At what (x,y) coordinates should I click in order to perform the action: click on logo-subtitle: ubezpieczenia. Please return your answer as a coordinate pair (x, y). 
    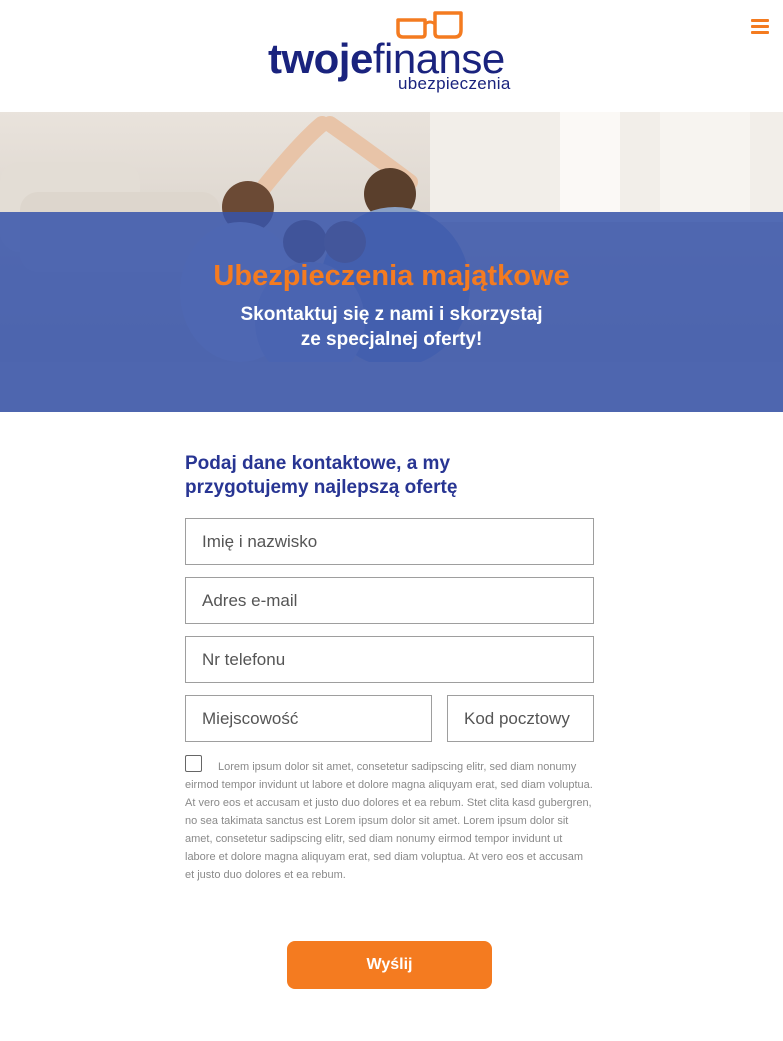
    Looking at the image, I should click on (454, 83).